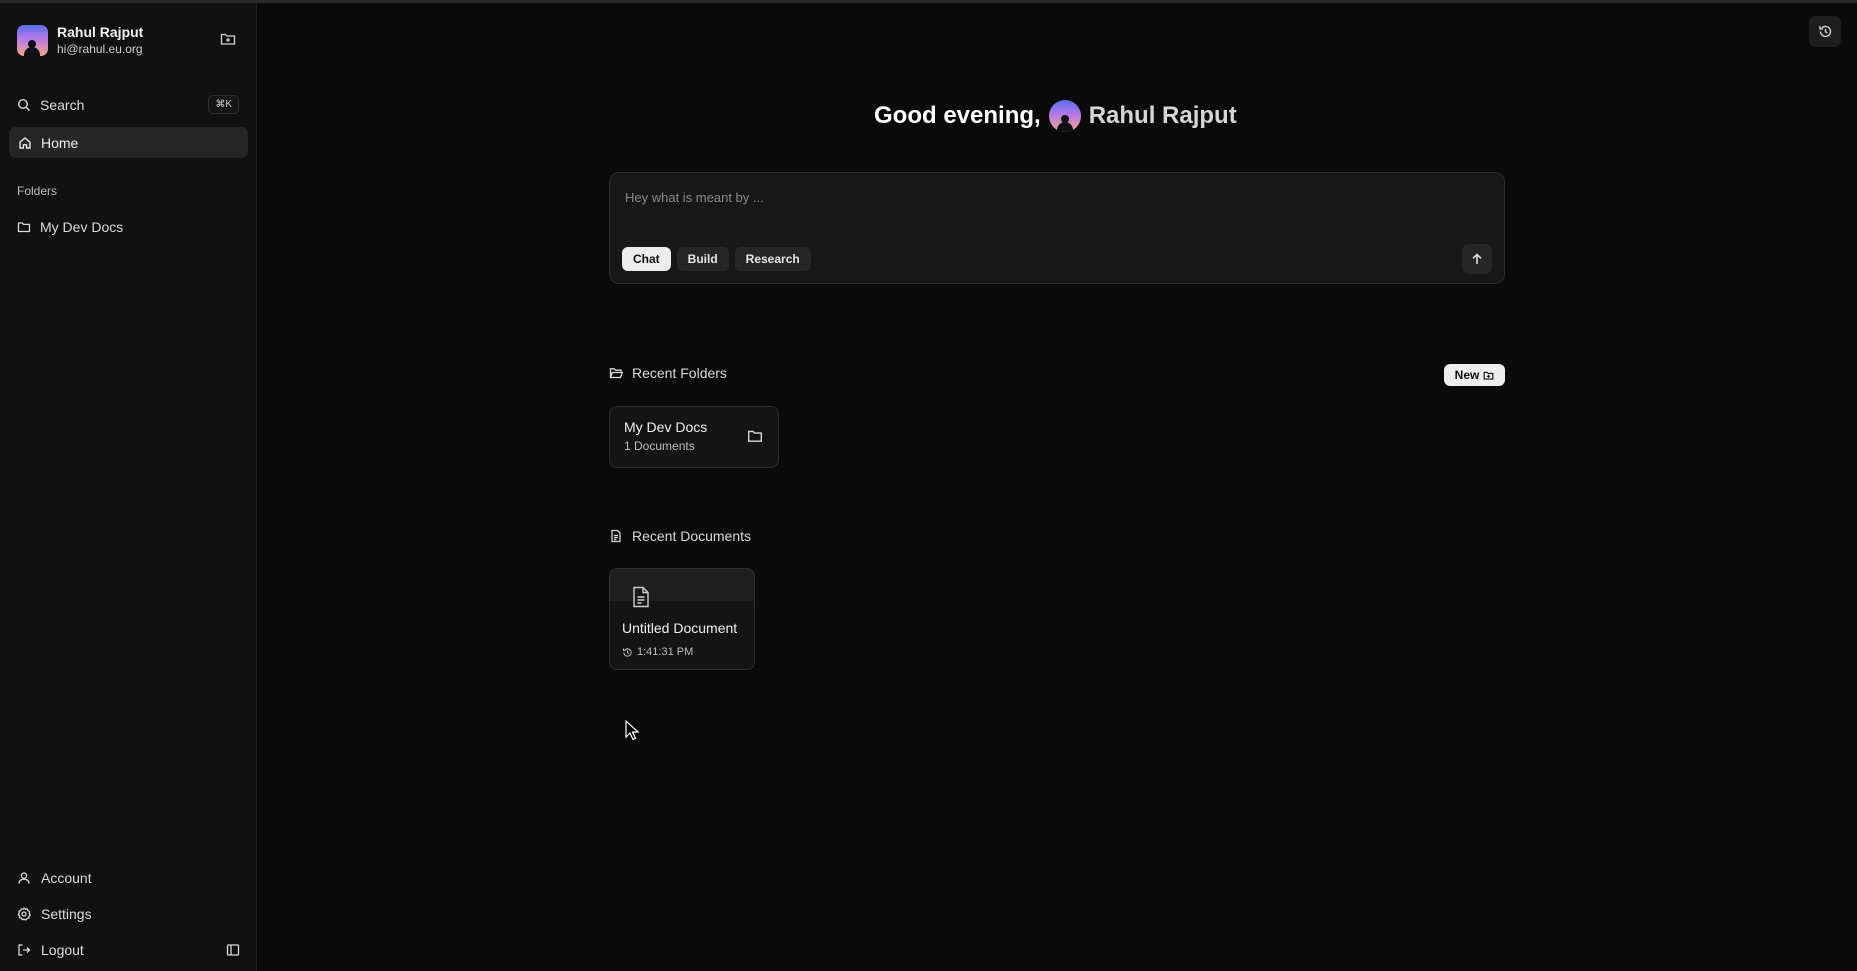 This screenshot has height=971, width=1857. I want to click on search-button: Search ⌘K, so click(128, 105).